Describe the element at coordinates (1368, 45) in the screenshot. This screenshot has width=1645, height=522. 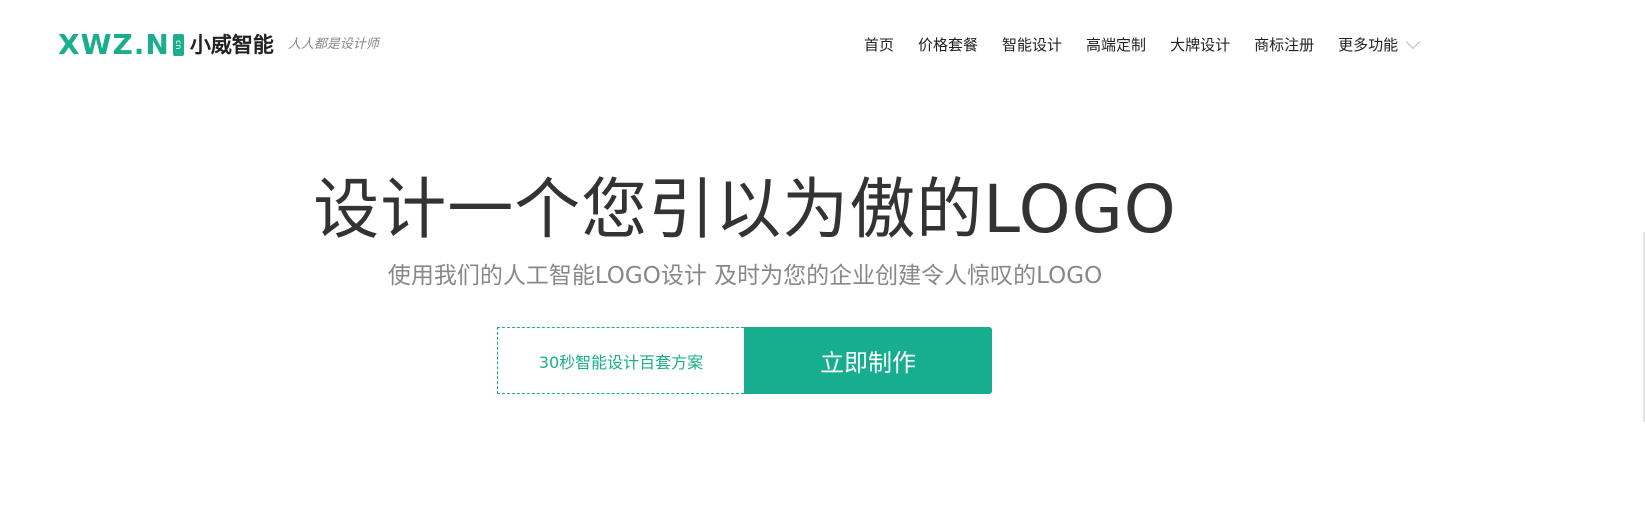
I see `nav-more-label: 更多功能` at that location.